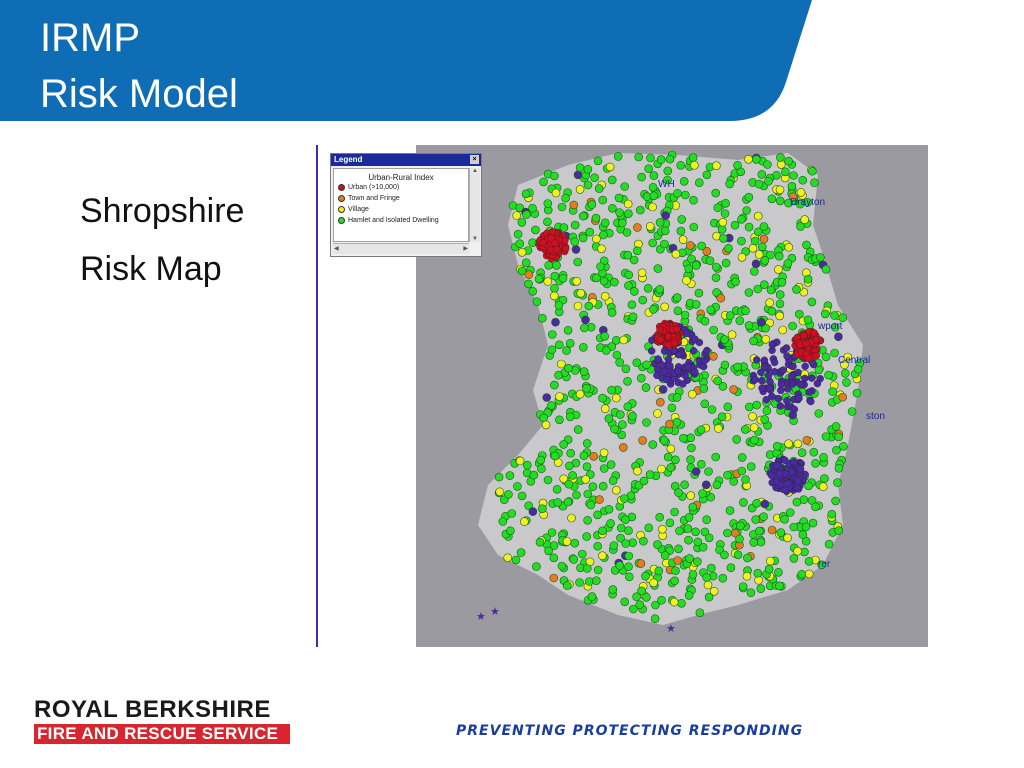  I want to click on scroll-down-icon: ▼, so click(475, 239).